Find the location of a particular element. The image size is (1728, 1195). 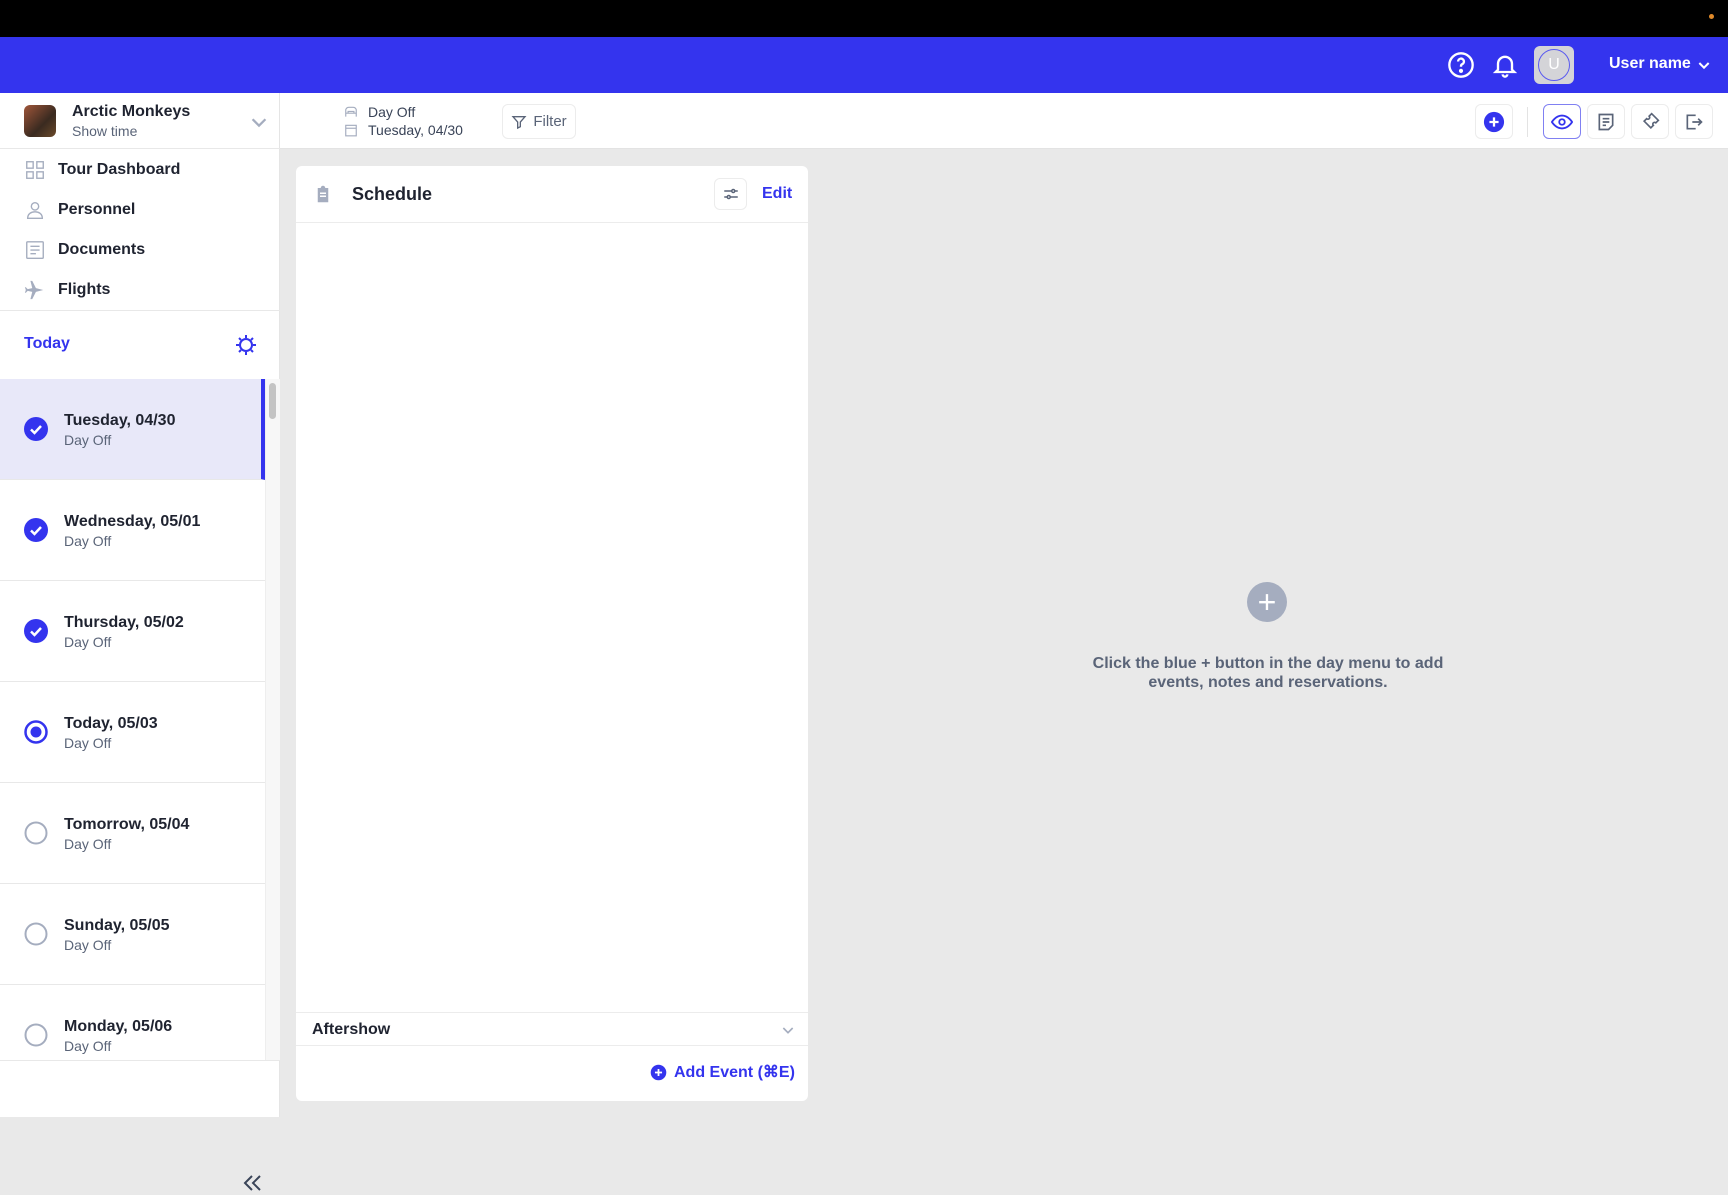

bell-icon is located at coordinates (1505, 65).